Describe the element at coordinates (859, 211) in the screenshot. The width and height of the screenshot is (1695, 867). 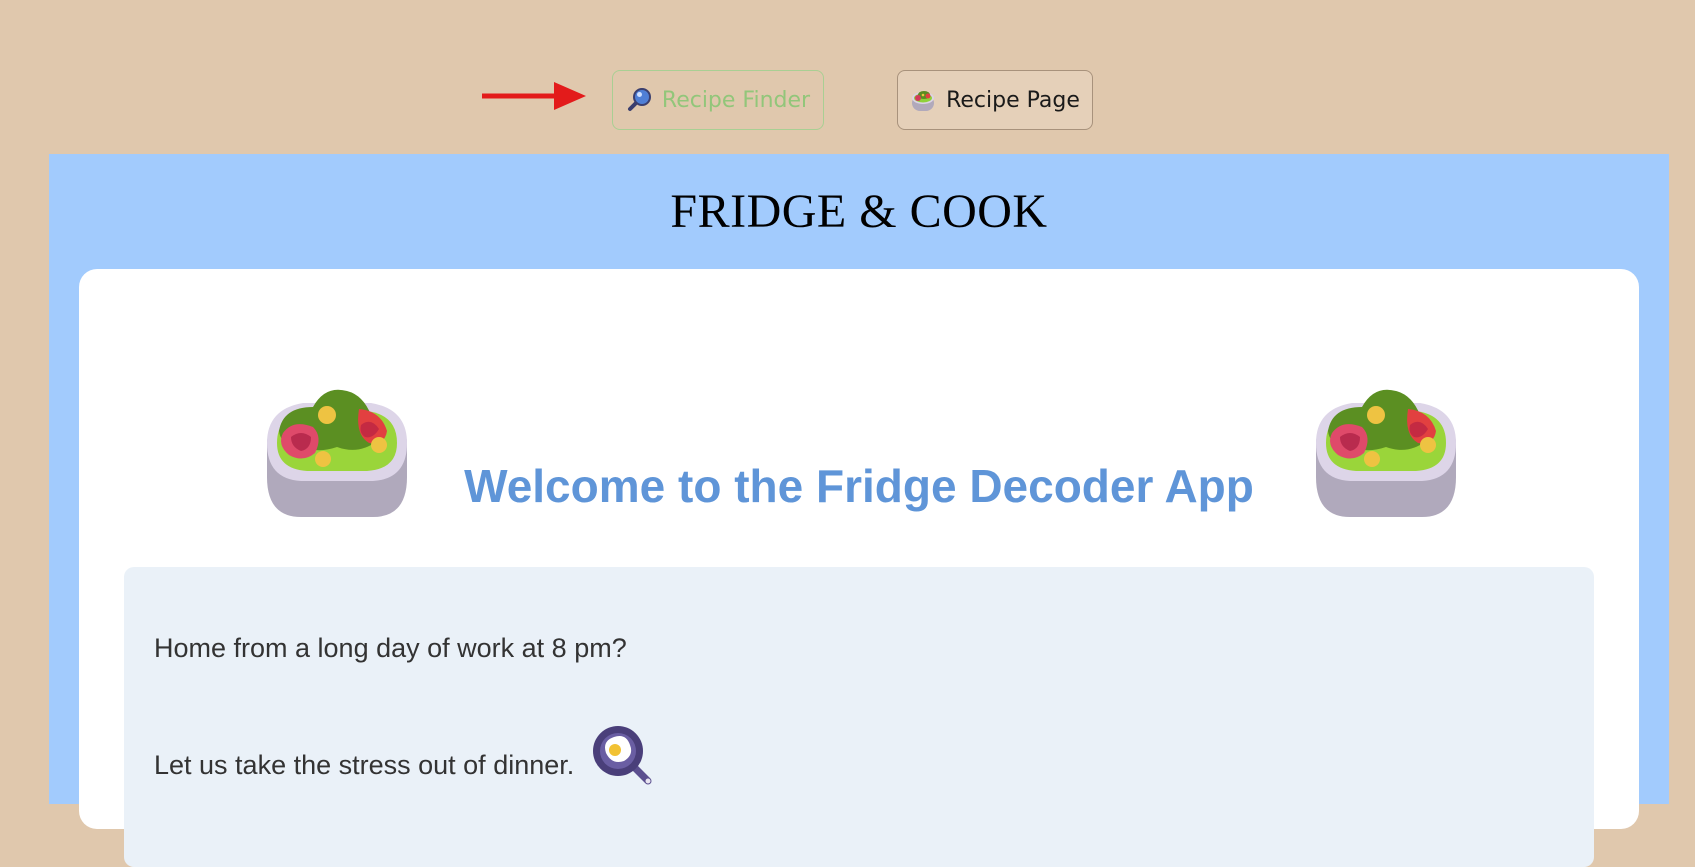
I see `app-title: FRIDGE & COOK` at that location.